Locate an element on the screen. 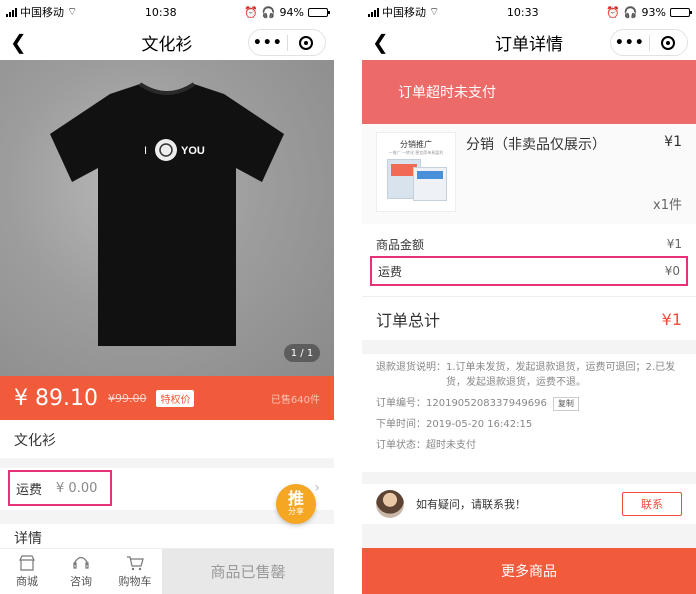  order-total-label: 订单总计 is located at coordinates (408, 320).